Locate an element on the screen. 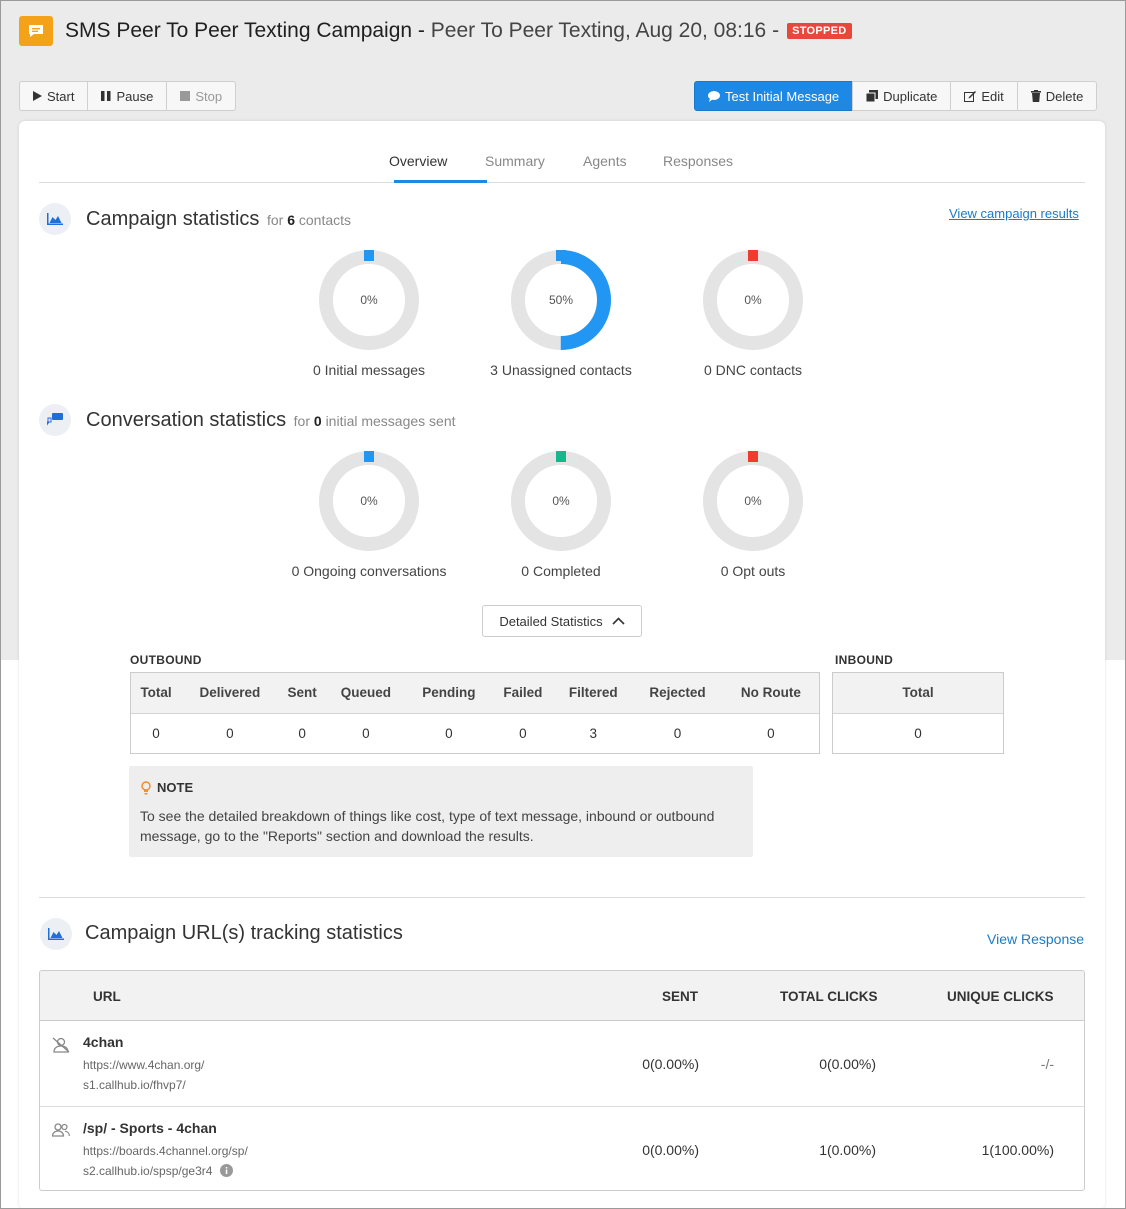  duplicate-button: Duplicate is located at coordinates (902, 96).